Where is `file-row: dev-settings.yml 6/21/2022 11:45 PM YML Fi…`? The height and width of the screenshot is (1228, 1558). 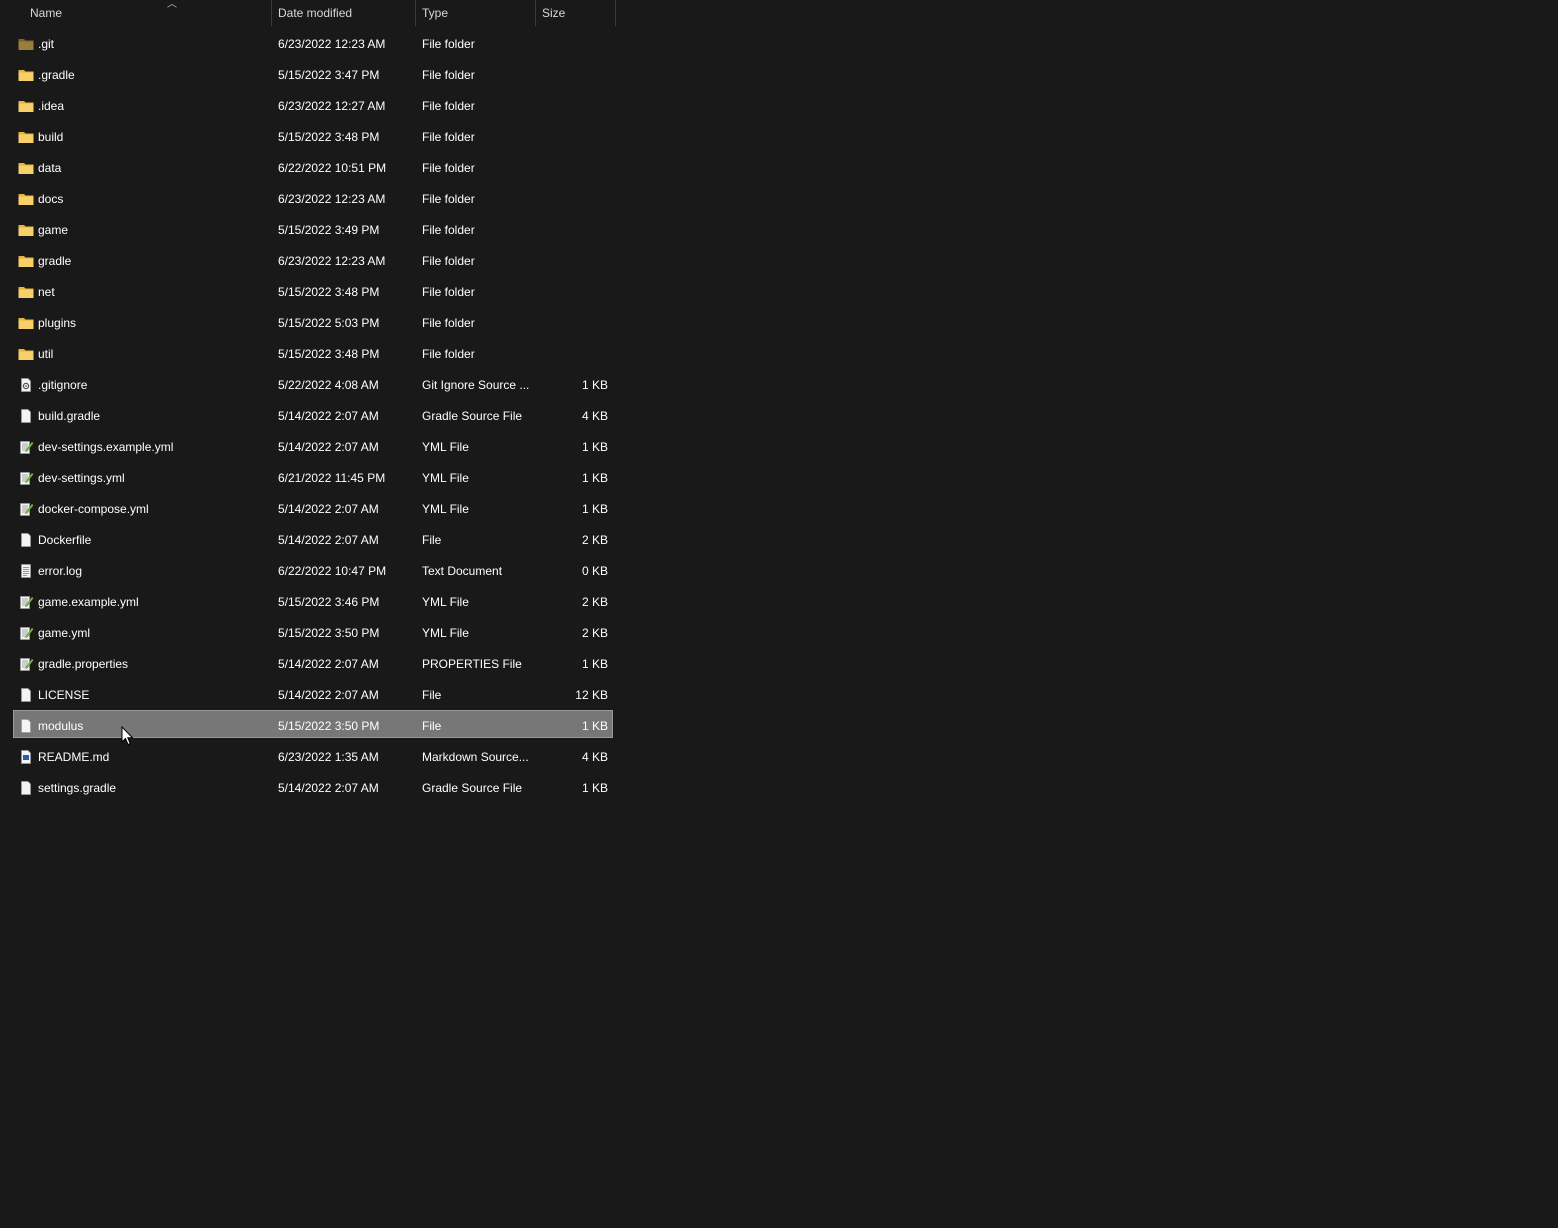
file-row: dev-settings.yml 6/21/2022 11:45 PM YML Fi… is located at coordinates (313, 476).